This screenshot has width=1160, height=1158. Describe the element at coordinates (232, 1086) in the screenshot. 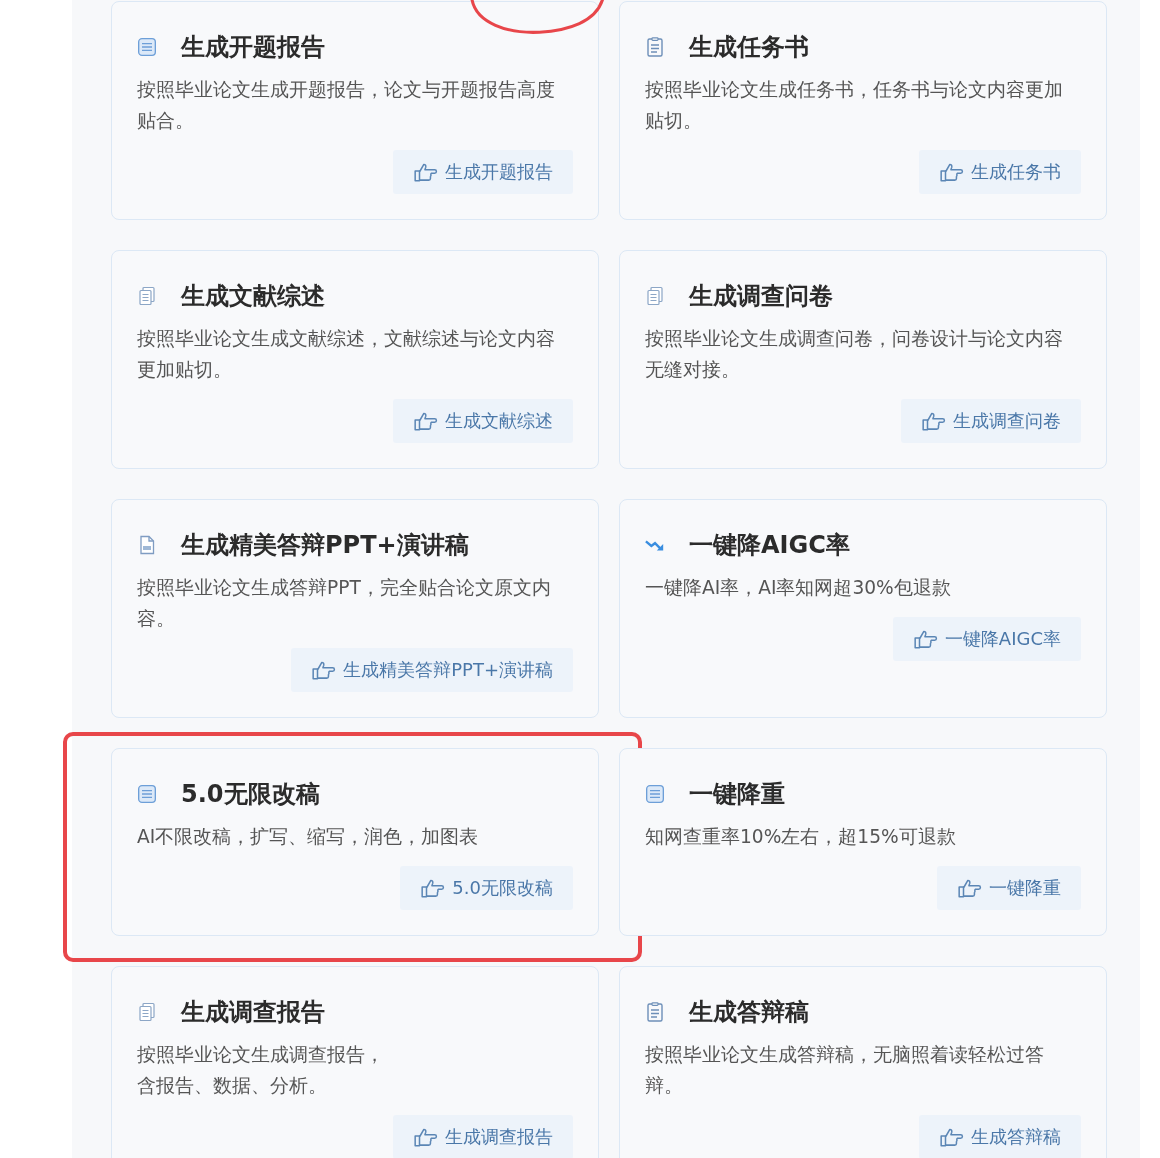

I see `card-description: 含报告、数据、分析。` at that location.